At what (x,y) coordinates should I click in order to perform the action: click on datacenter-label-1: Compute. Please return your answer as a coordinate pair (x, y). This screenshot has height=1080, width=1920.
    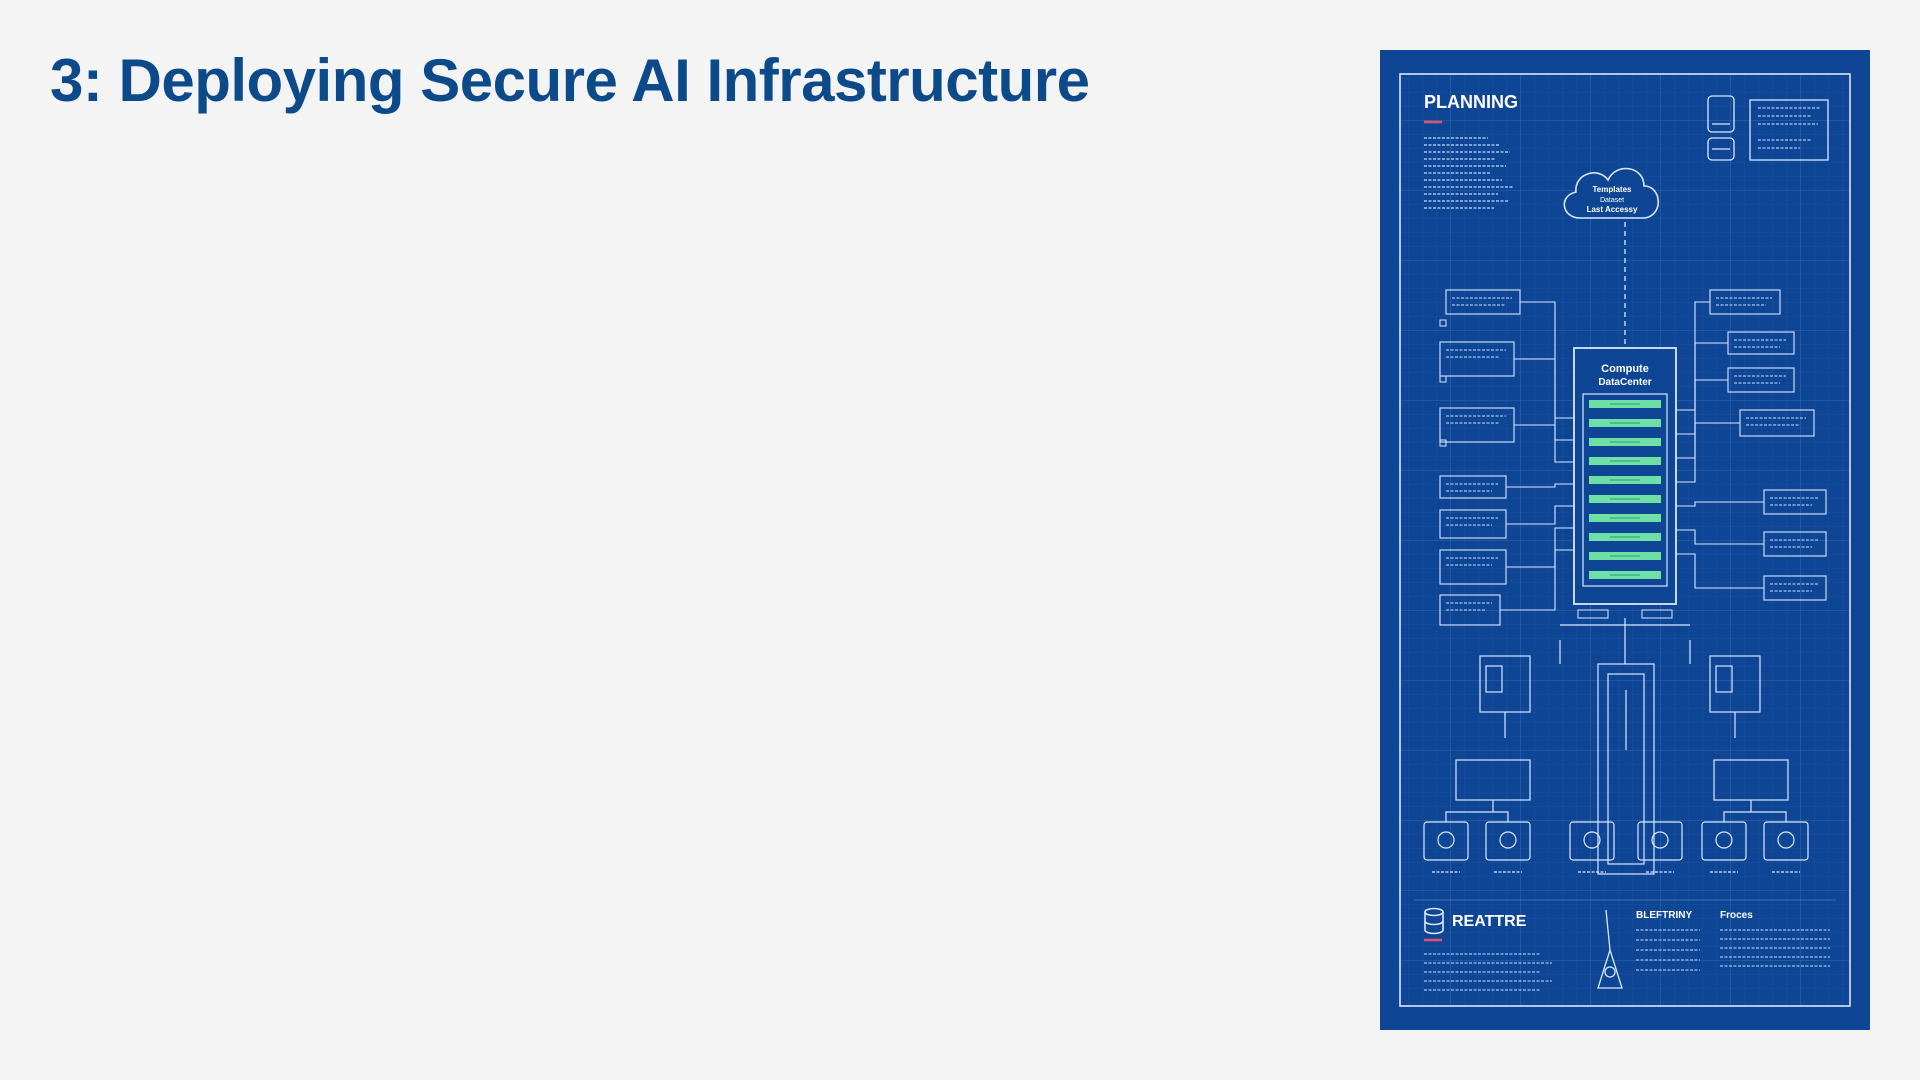
    Looking at the image, I should click on (1625, 369).